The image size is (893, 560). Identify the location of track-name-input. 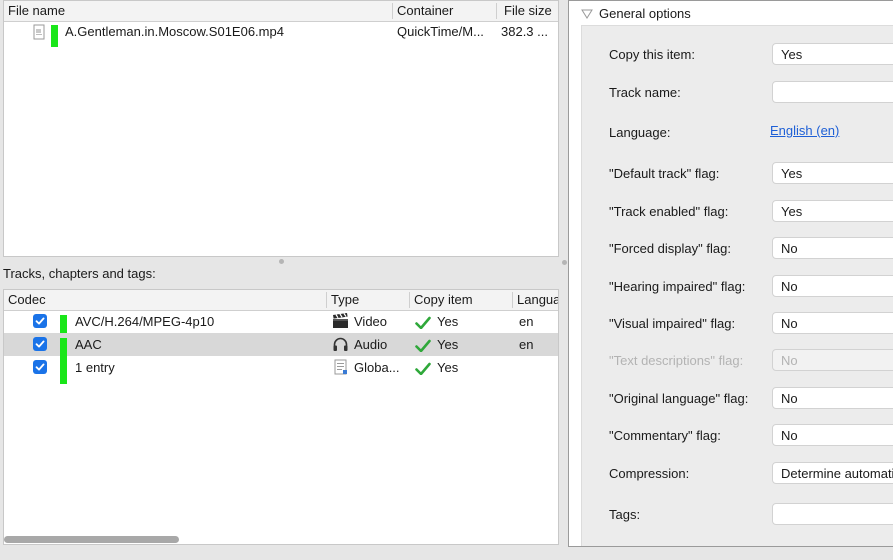
(832, 92).